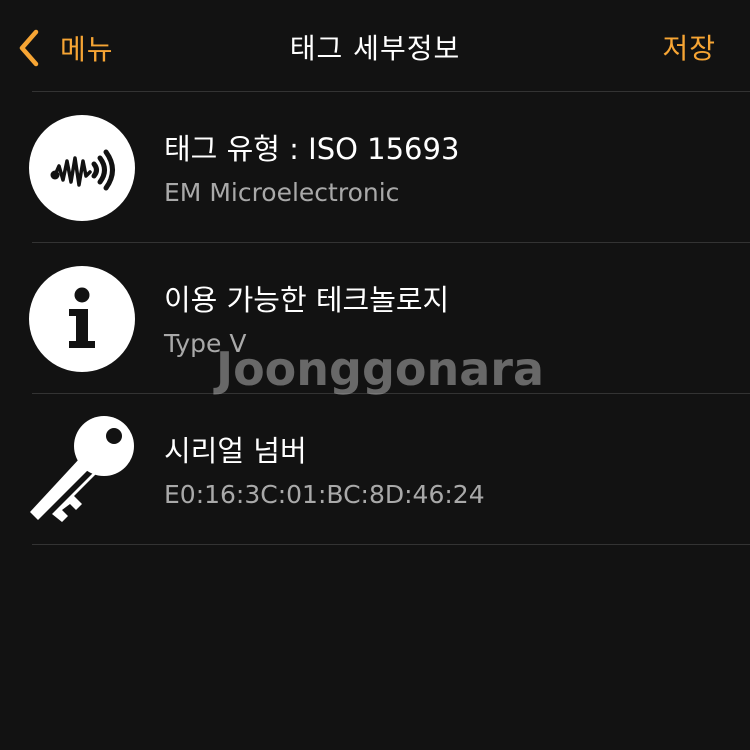 Image resolution: width=750 pixels, height=750 pixels. What do you see at coordinates (282, 192) in the screenshot?
I see `tag-manufacturer-value: EM Microelectronic` at bounding box center [282, 192].